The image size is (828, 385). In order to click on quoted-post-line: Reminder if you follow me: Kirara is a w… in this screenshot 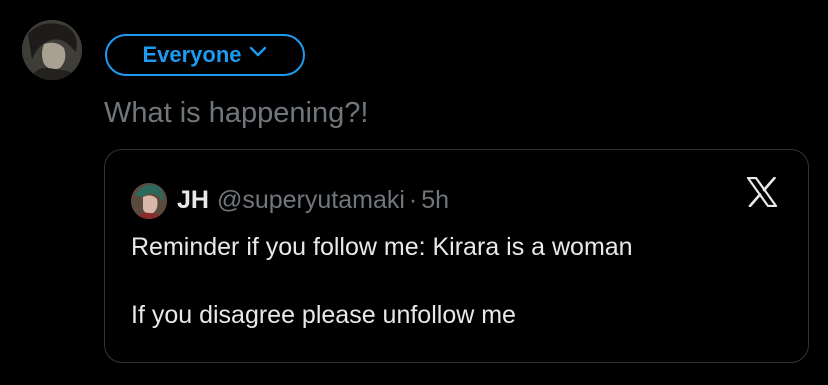, I will do `click(382, 247)`.